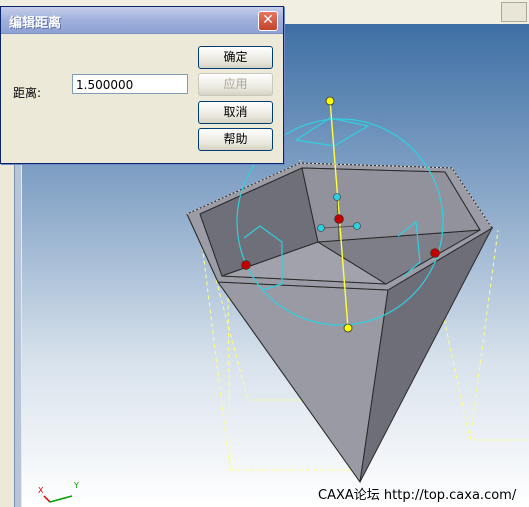 This screenshot has width=529, height=507. Describe the element at coordinates (235, 57) in the screenshot. I see `ok-button: 确定` at that location.